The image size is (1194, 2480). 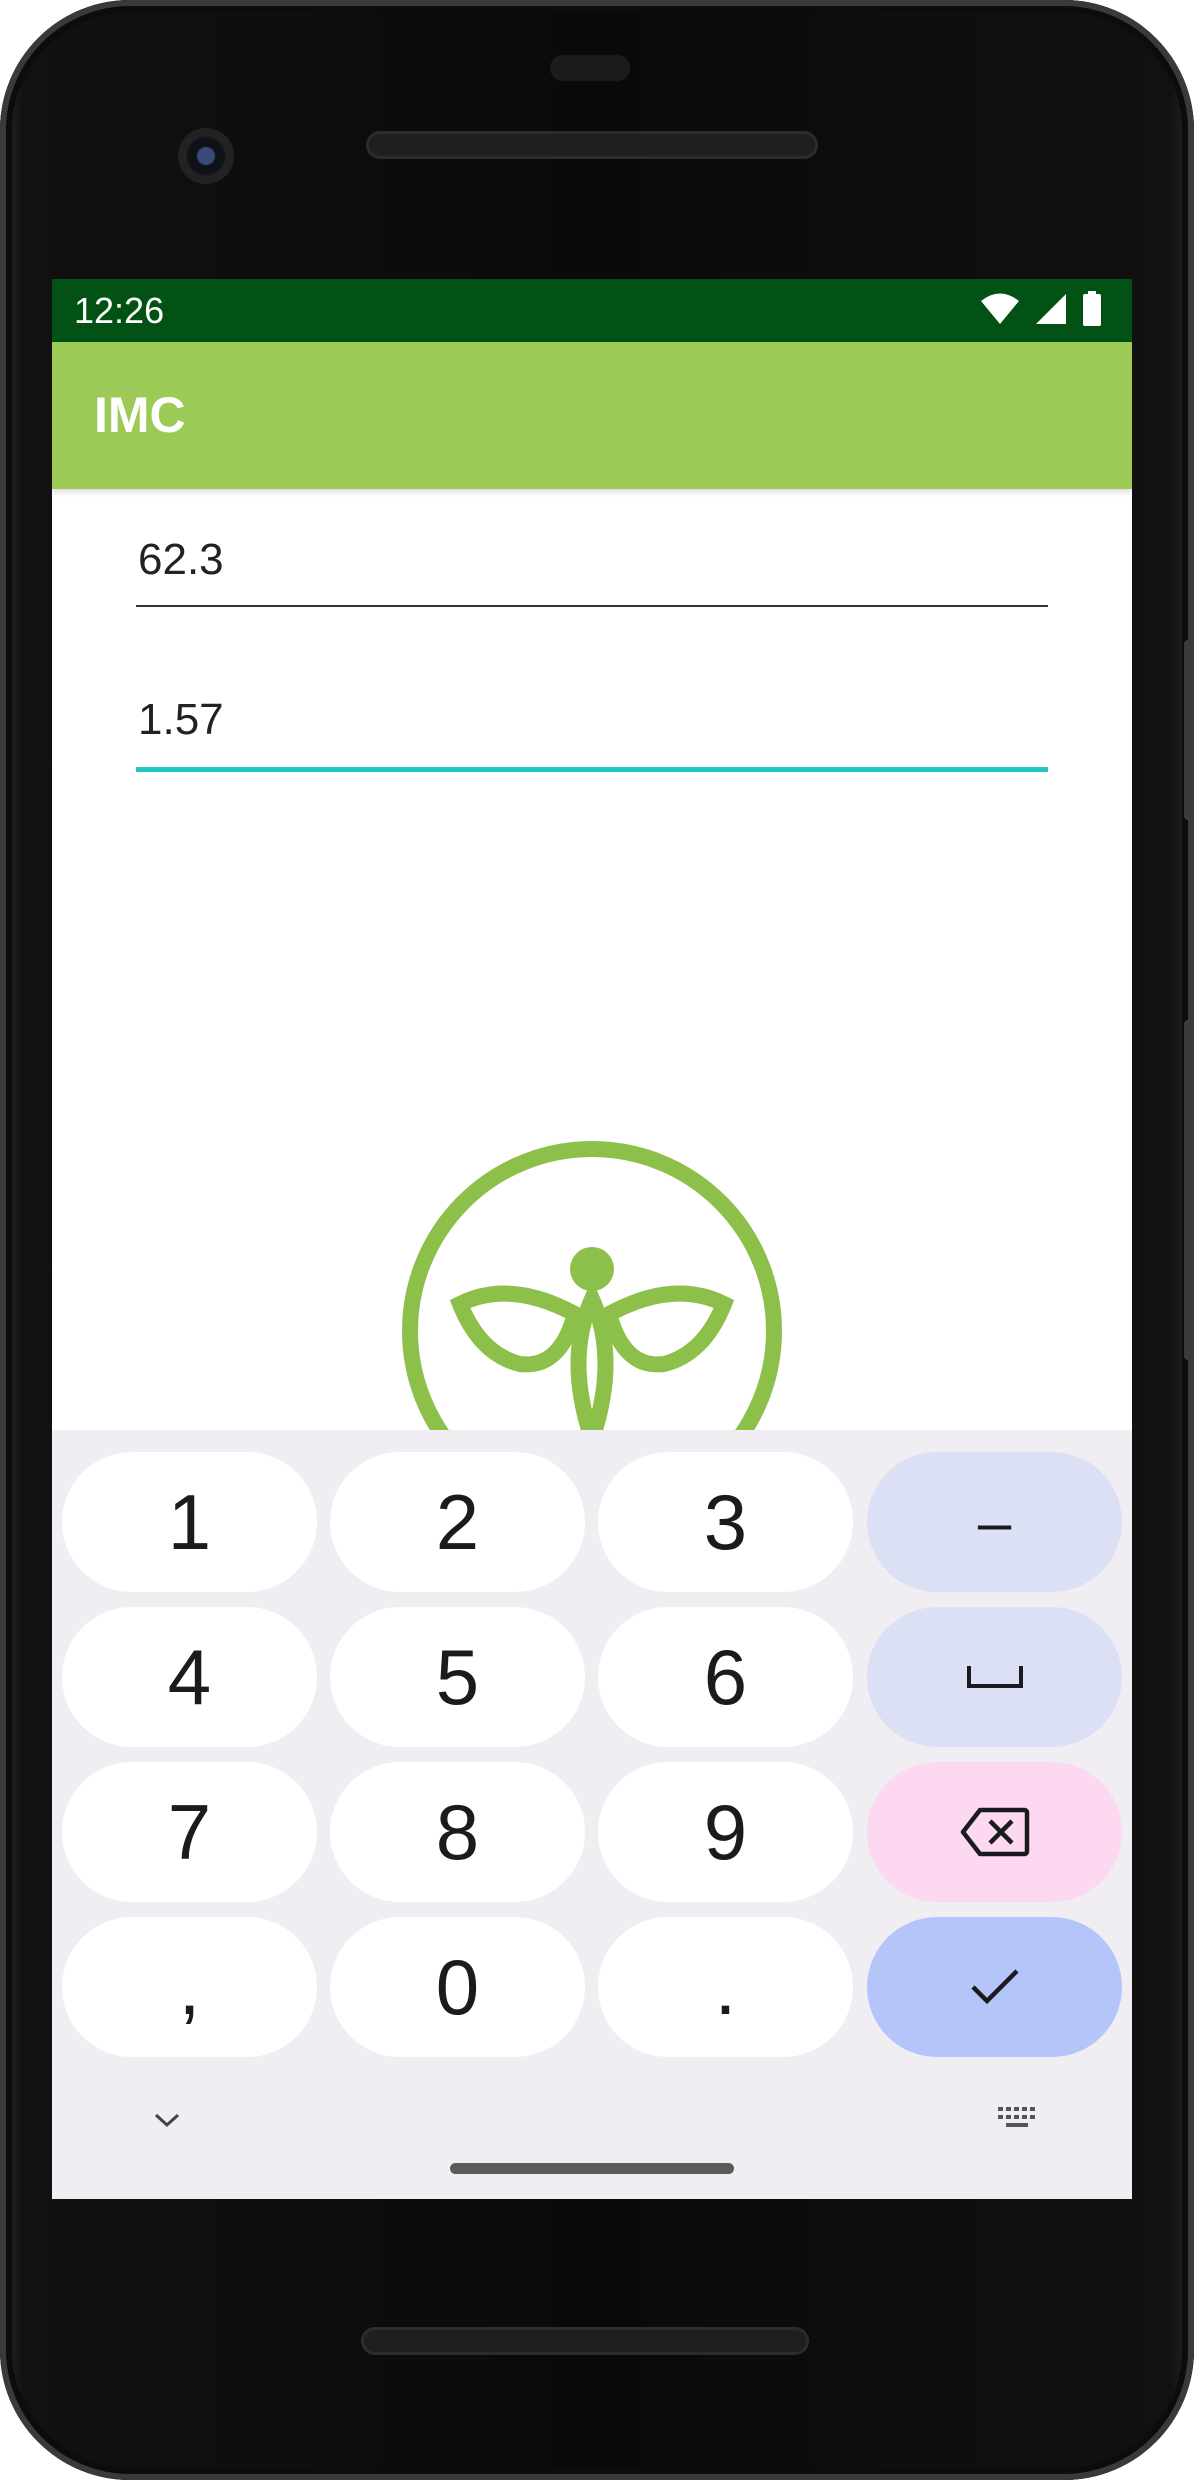 I want to click on proximity-sensor, so click(x=590, y=68).